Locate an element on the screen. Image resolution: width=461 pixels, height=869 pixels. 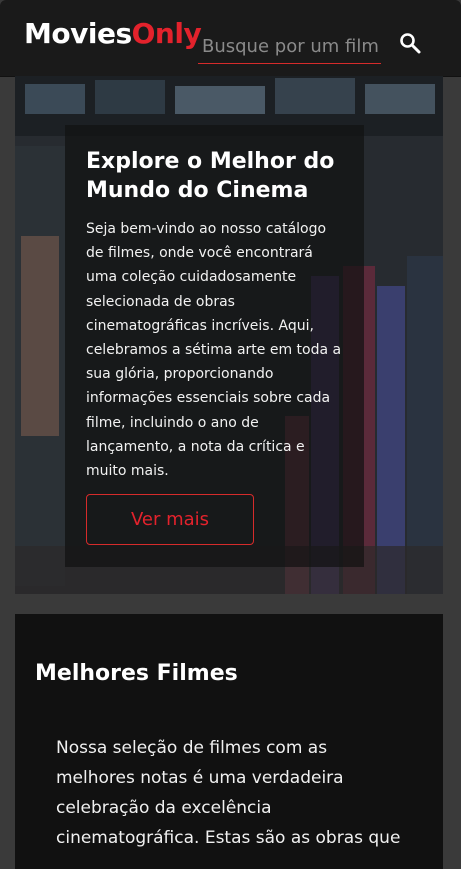
site-header: MoviesOnly is located at coordinates (230, 38).